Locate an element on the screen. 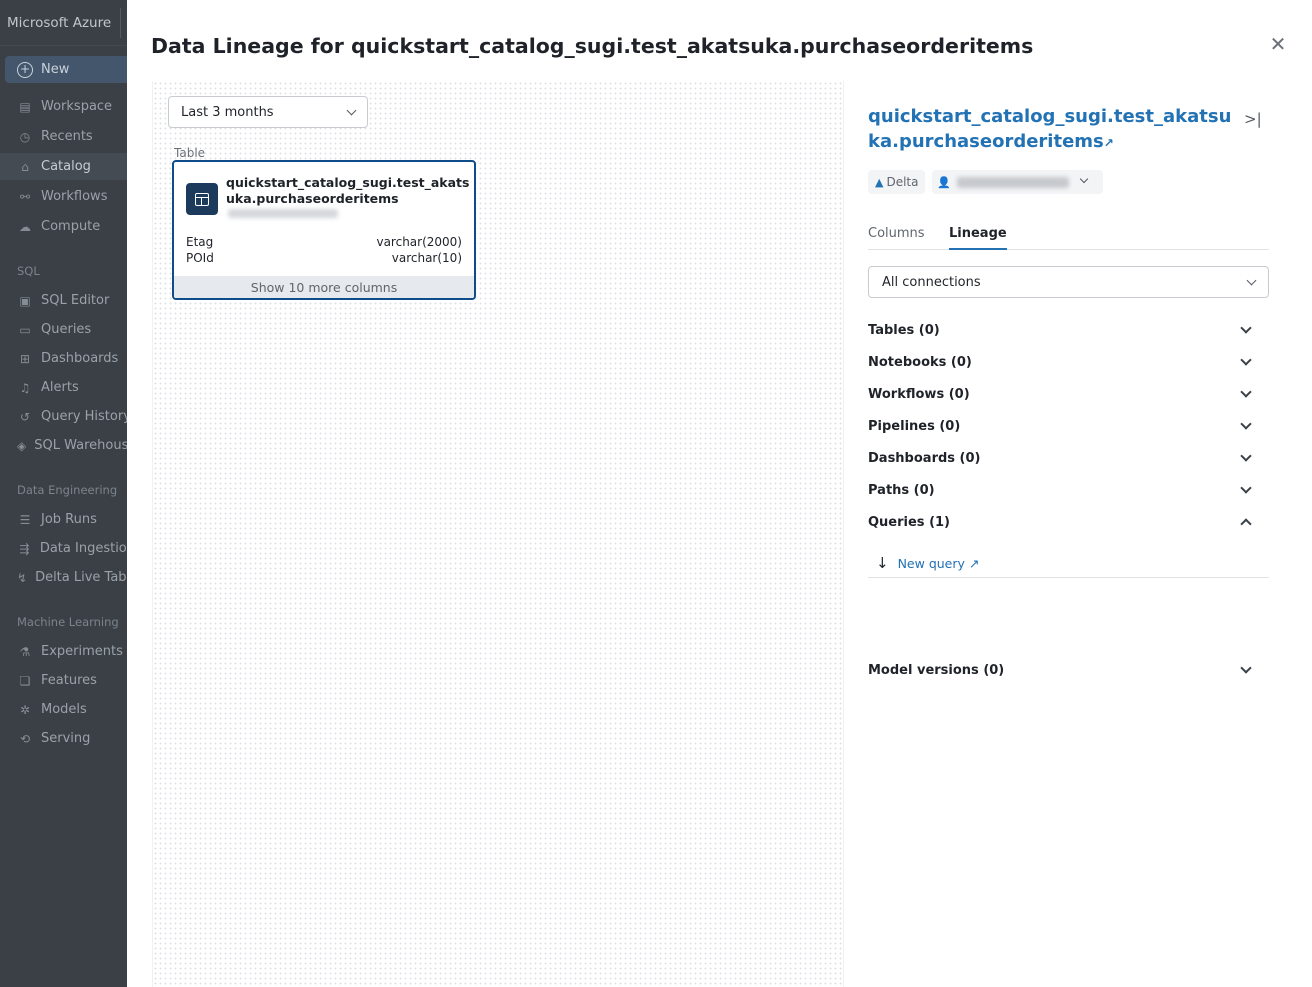  history-icon: ↺ is located at coordinates (25, 416).